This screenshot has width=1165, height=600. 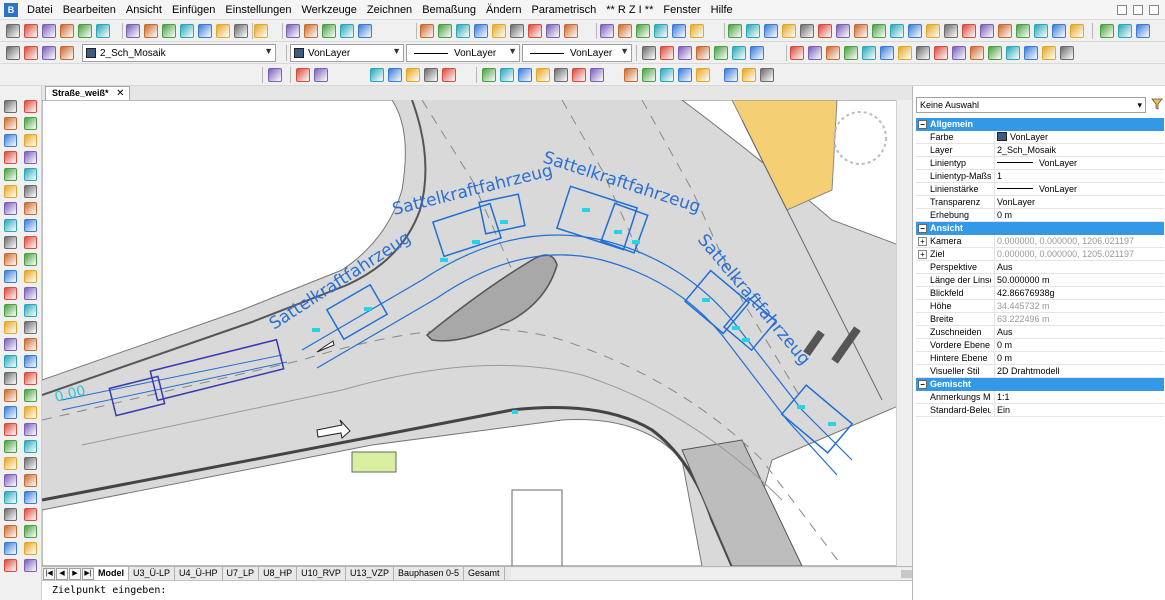 I want to click on property-row: Visueller Stil 2D Drahtmodell, so click(x=1040, y=371).